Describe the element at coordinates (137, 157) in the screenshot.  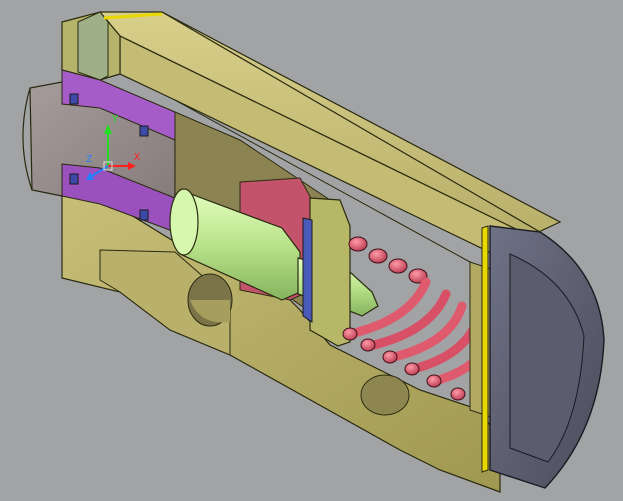
I see `ucs-x-label: X` at that location.